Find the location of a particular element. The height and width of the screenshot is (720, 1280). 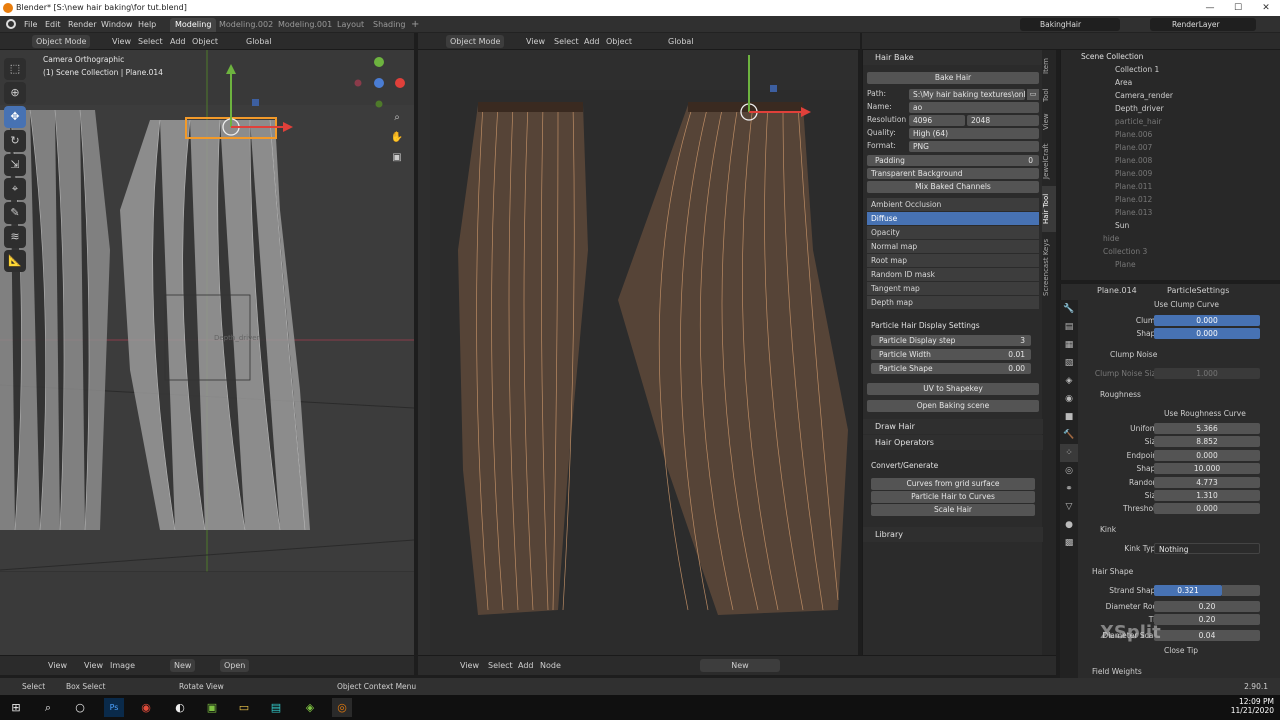

windows-start-icon: ⊞ is located at coordinates (16, 707).